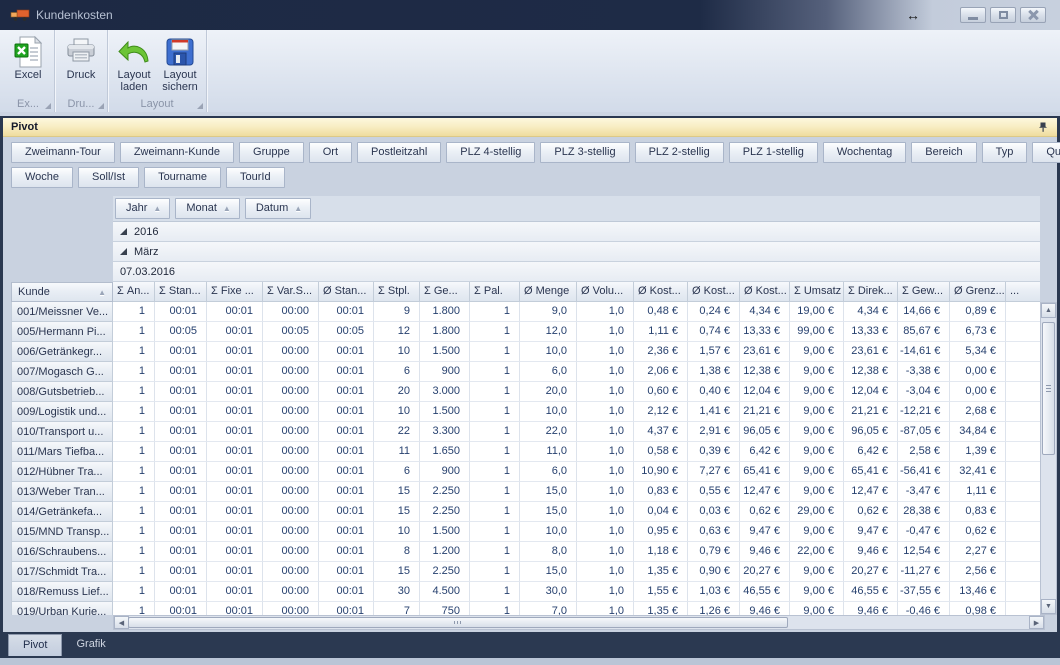  Describe the element at coordinates (548, 292) in the screenshot. I see `column-header: Ø Menge` at that location.